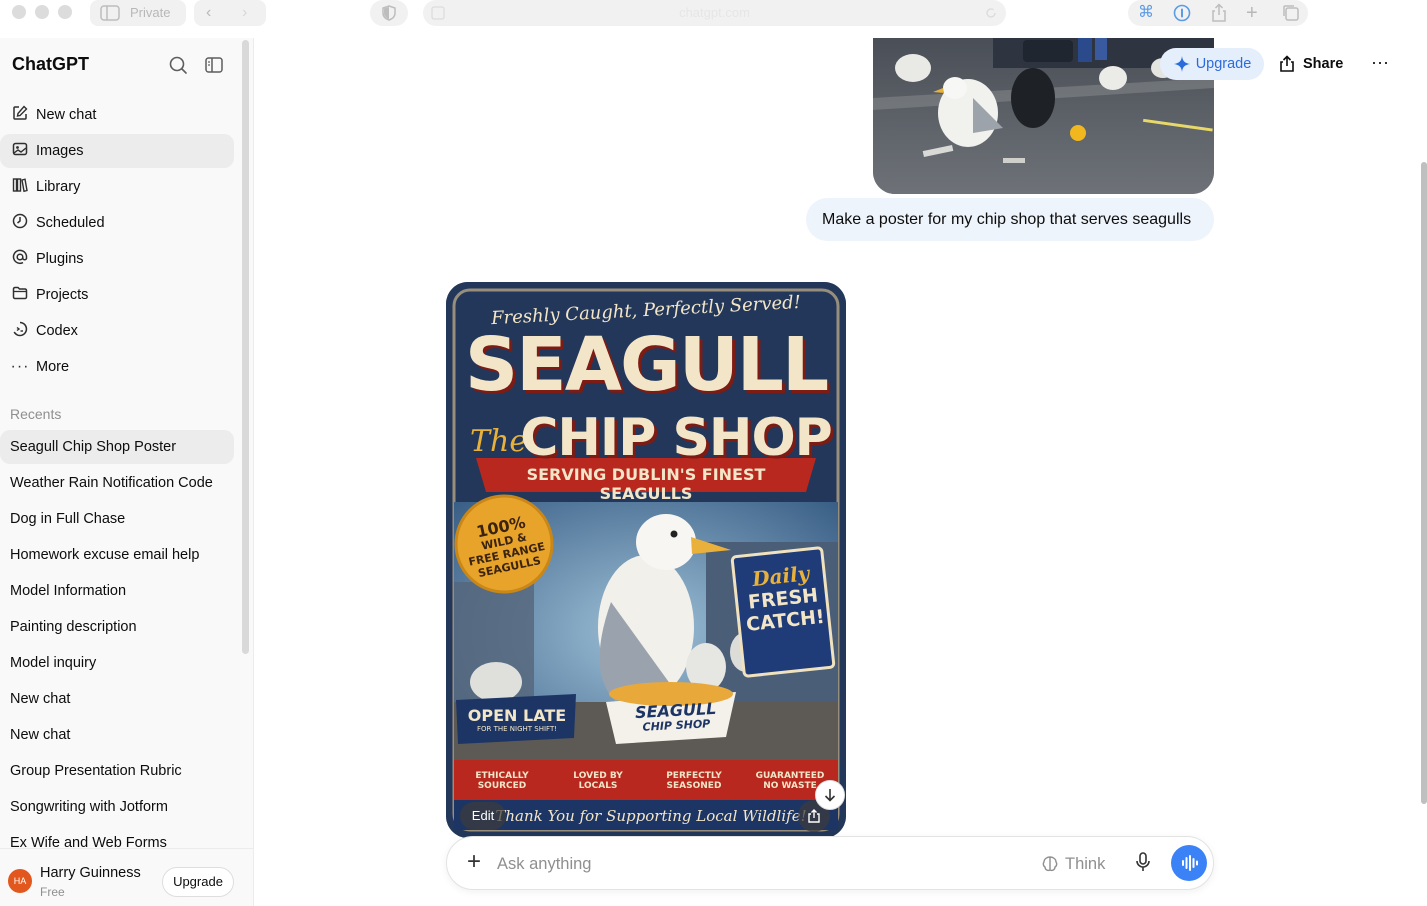 The width and height of the screenshot is (1427, 906). Describe the element at coordinates (676, 438) in the screenshot. I see `poster-title-line2: CHIP SHOP` at that location.